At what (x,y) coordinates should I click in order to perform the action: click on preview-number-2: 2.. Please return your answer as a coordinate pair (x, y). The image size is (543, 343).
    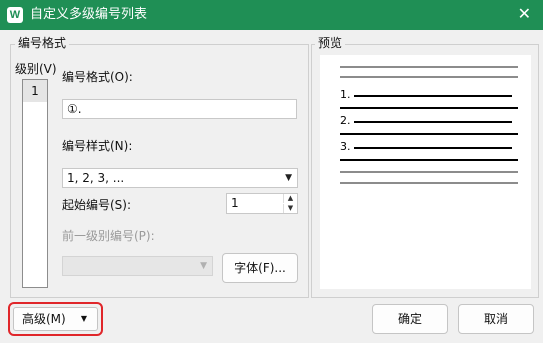
    Looking at the image, I should click on (345, 120).